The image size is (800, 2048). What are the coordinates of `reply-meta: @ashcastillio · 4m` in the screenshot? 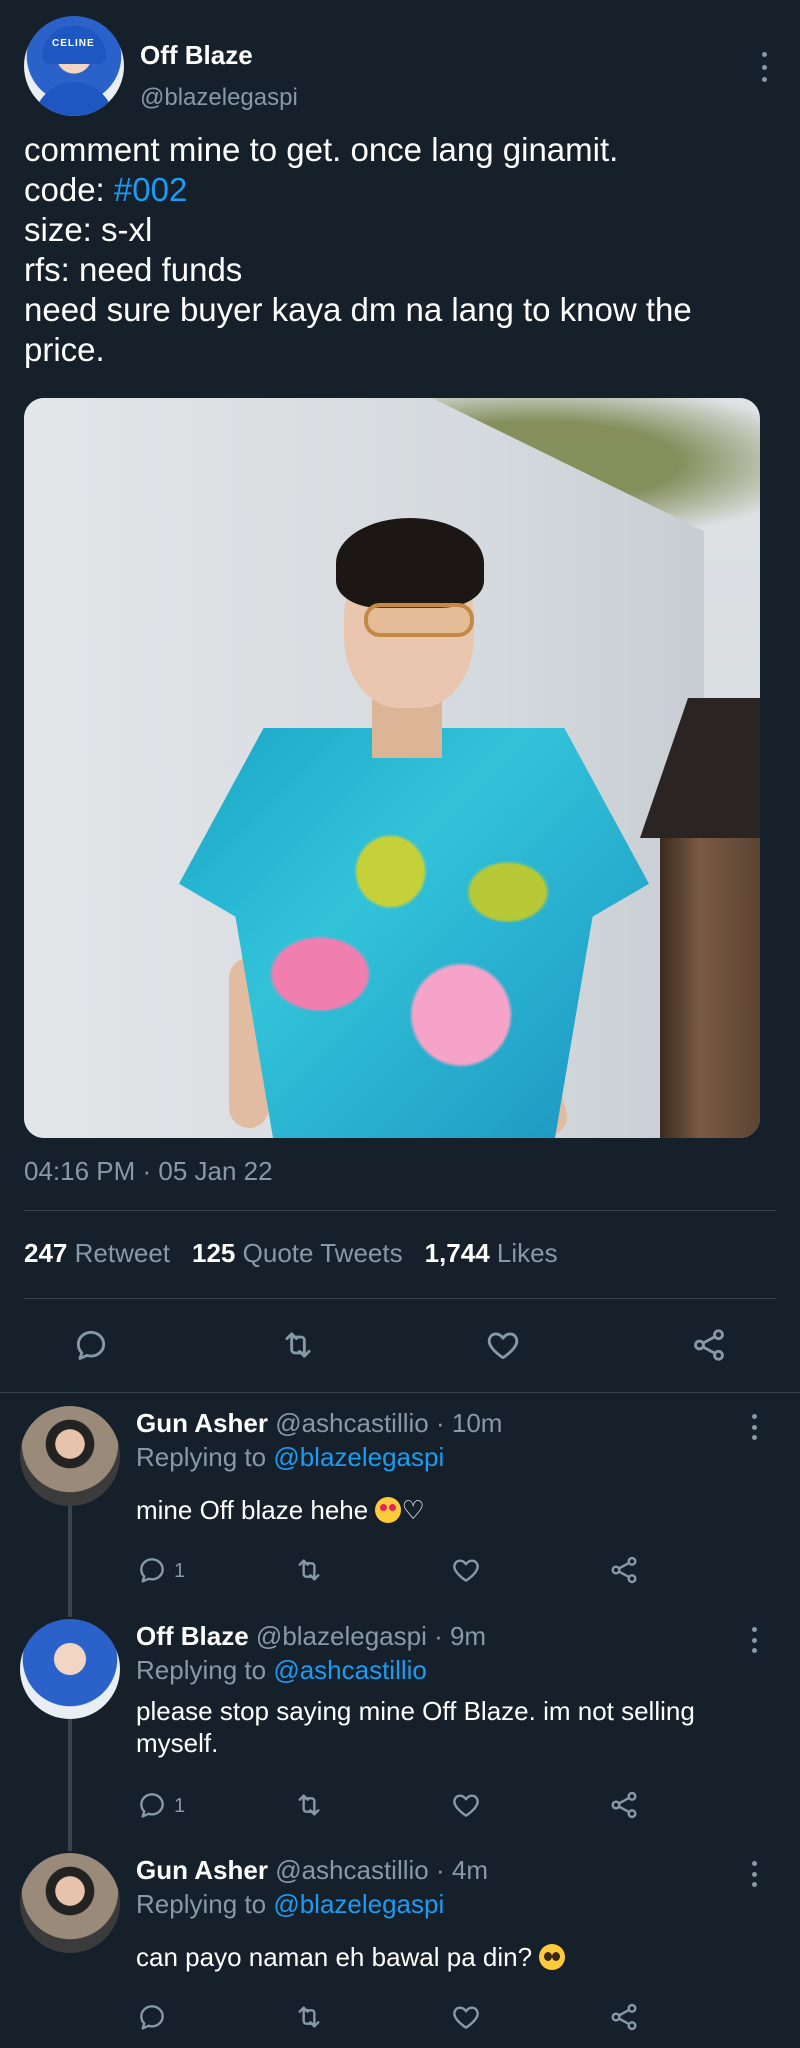 It's located at (381, 1870).